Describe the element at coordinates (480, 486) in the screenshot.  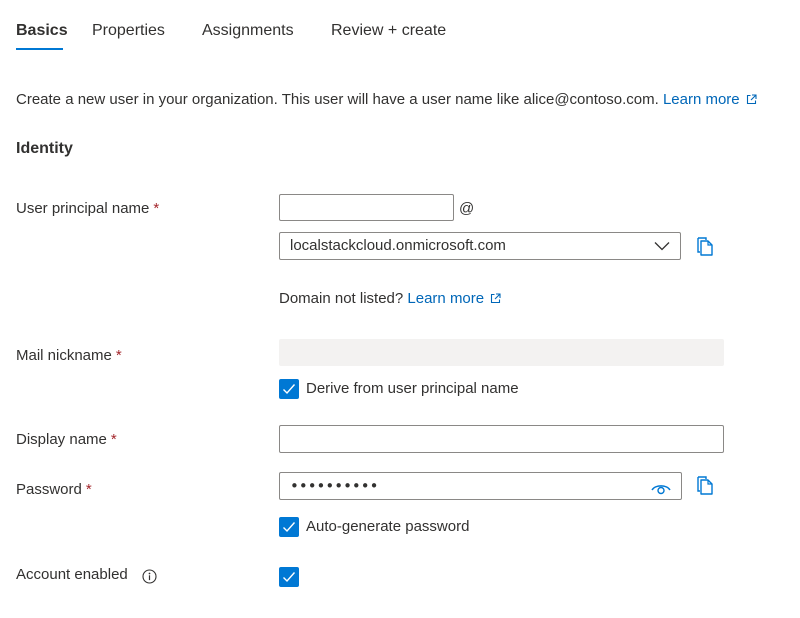
I see `password-input: ••••••••••` at that location.